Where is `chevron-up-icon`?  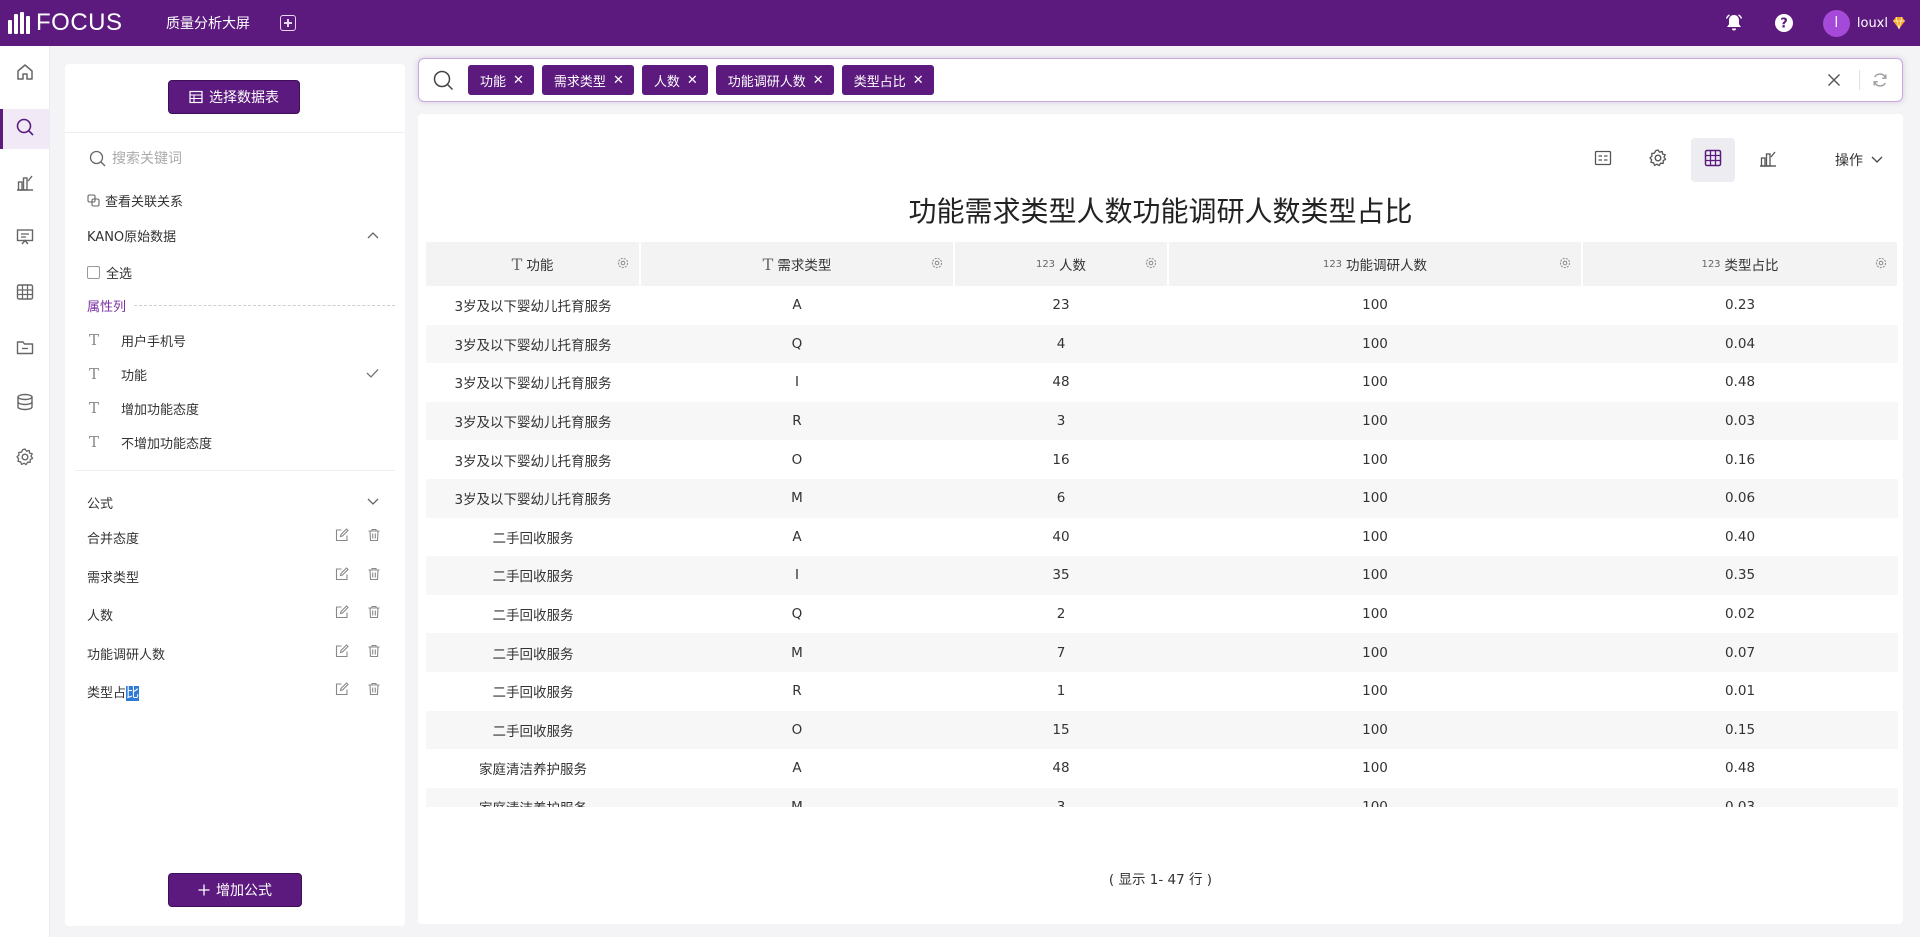
chevron-up-icon is located at coordinates (373, 235).